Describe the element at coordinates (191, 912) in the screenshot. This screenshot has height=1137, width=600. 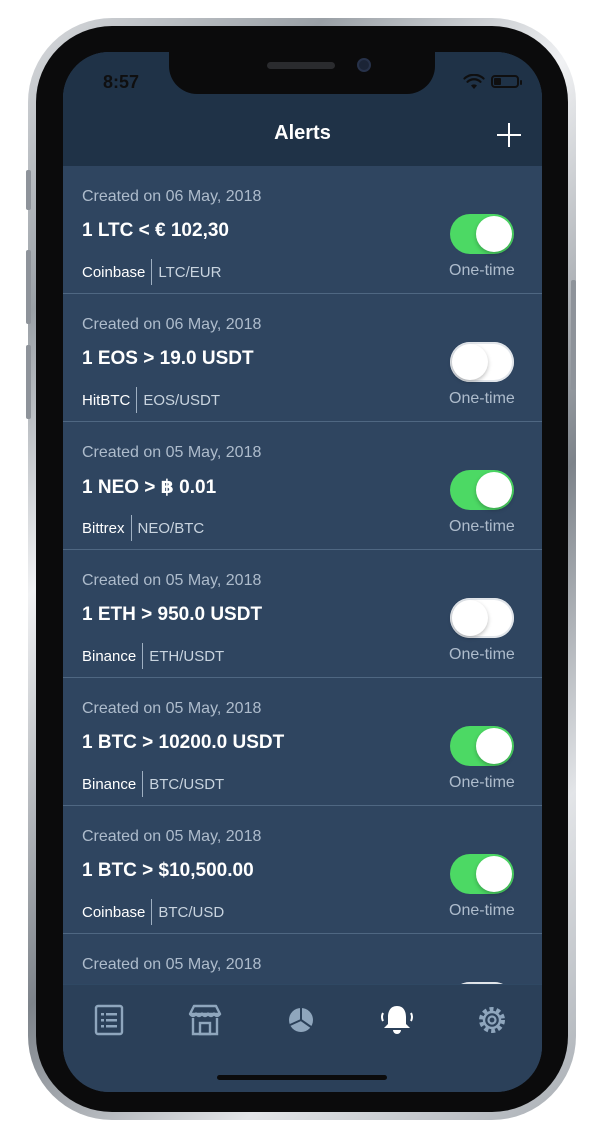
I see `alert-pair: BTC/USD` at that location.